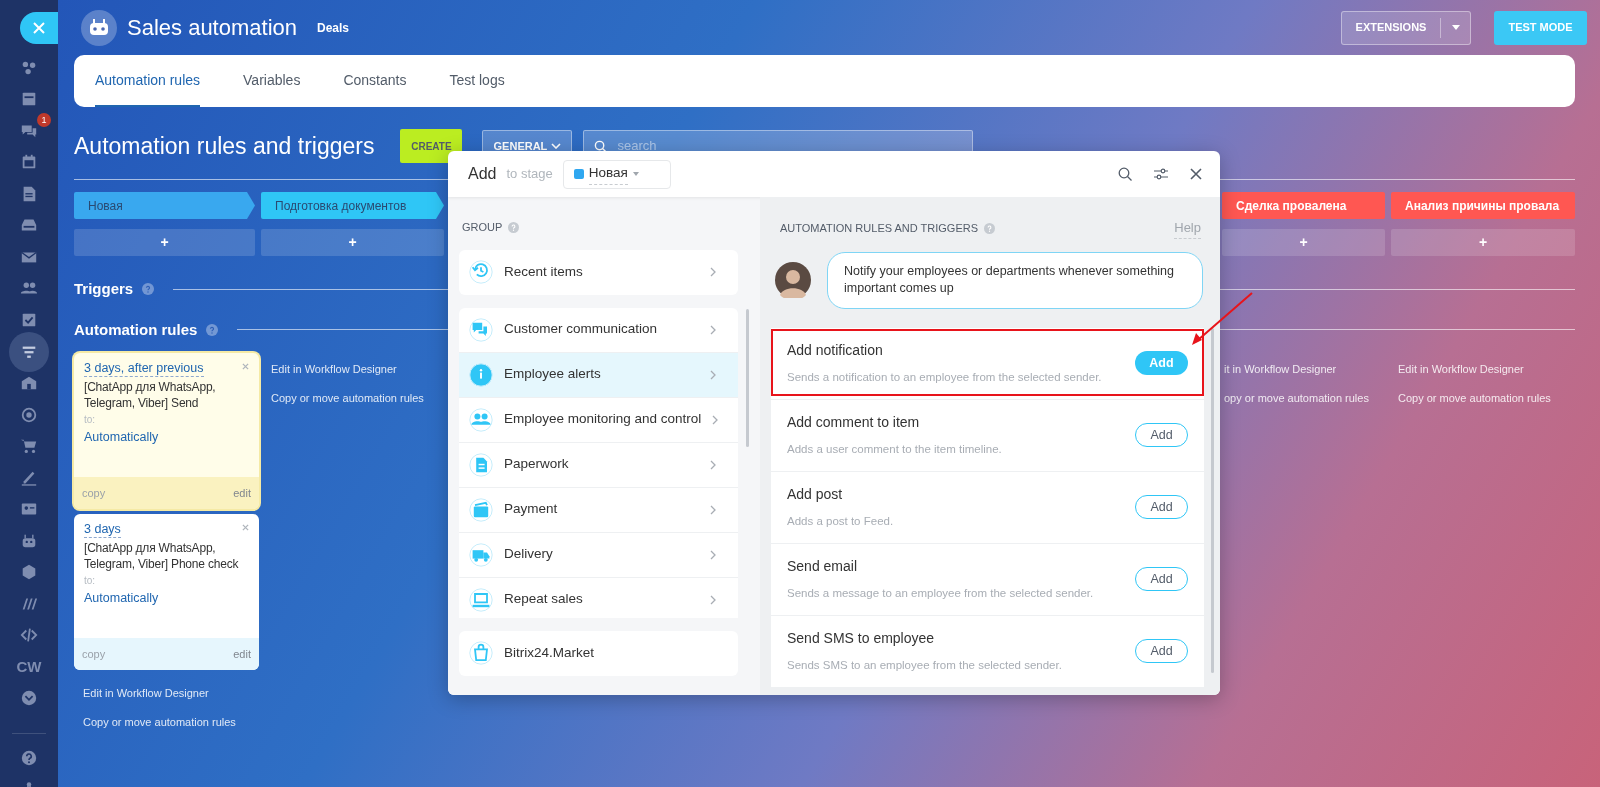 The height and width of the screenshot is (787, 1600). What do you see at coordinates (1303, 205) in the screenshot?
I see `stage-label: Сделка провалена` at bounding box center [1303, 205].